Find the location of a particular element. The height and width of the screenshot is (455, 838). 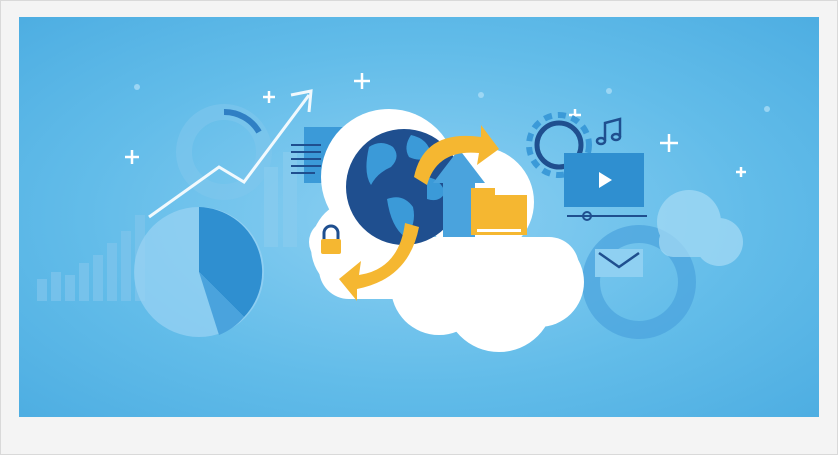

caption-area is located at coordinates (419, 435).